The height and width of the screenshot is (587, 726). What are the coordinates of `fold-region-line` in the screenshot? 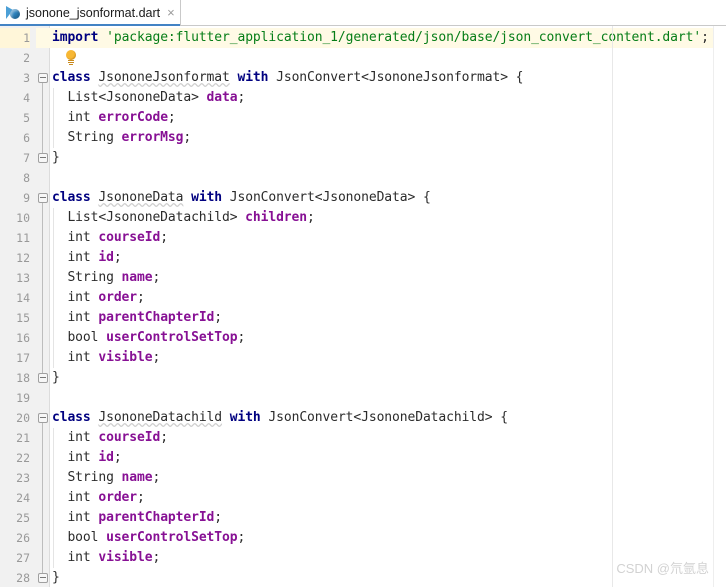 It's located at (42, 498).